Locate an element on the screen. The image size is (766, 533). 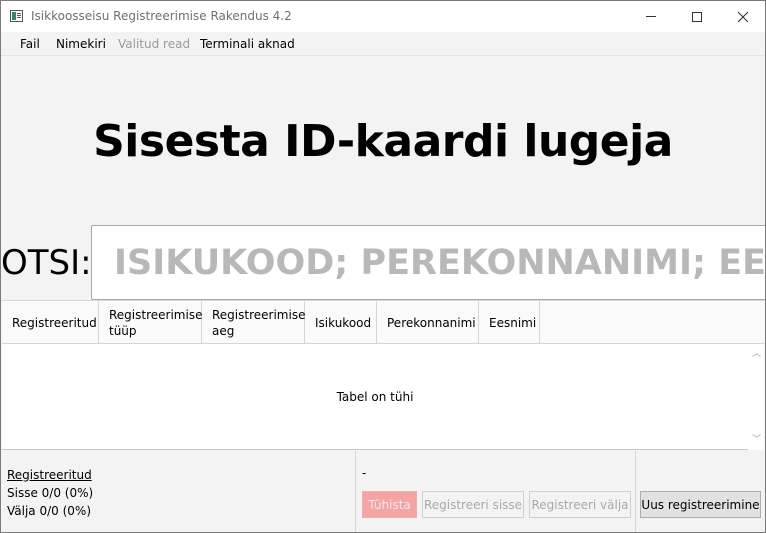
close-icon is located at coordinates (743, 16).